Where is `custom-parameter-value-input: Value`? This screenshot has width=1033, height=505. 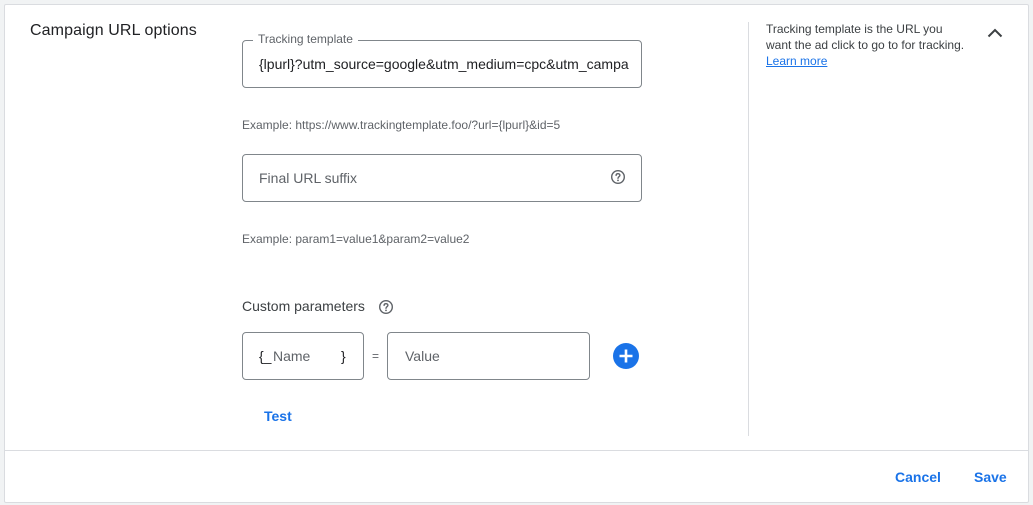
custom-parameter-value-input: Value is located at coordinates (488, 356).